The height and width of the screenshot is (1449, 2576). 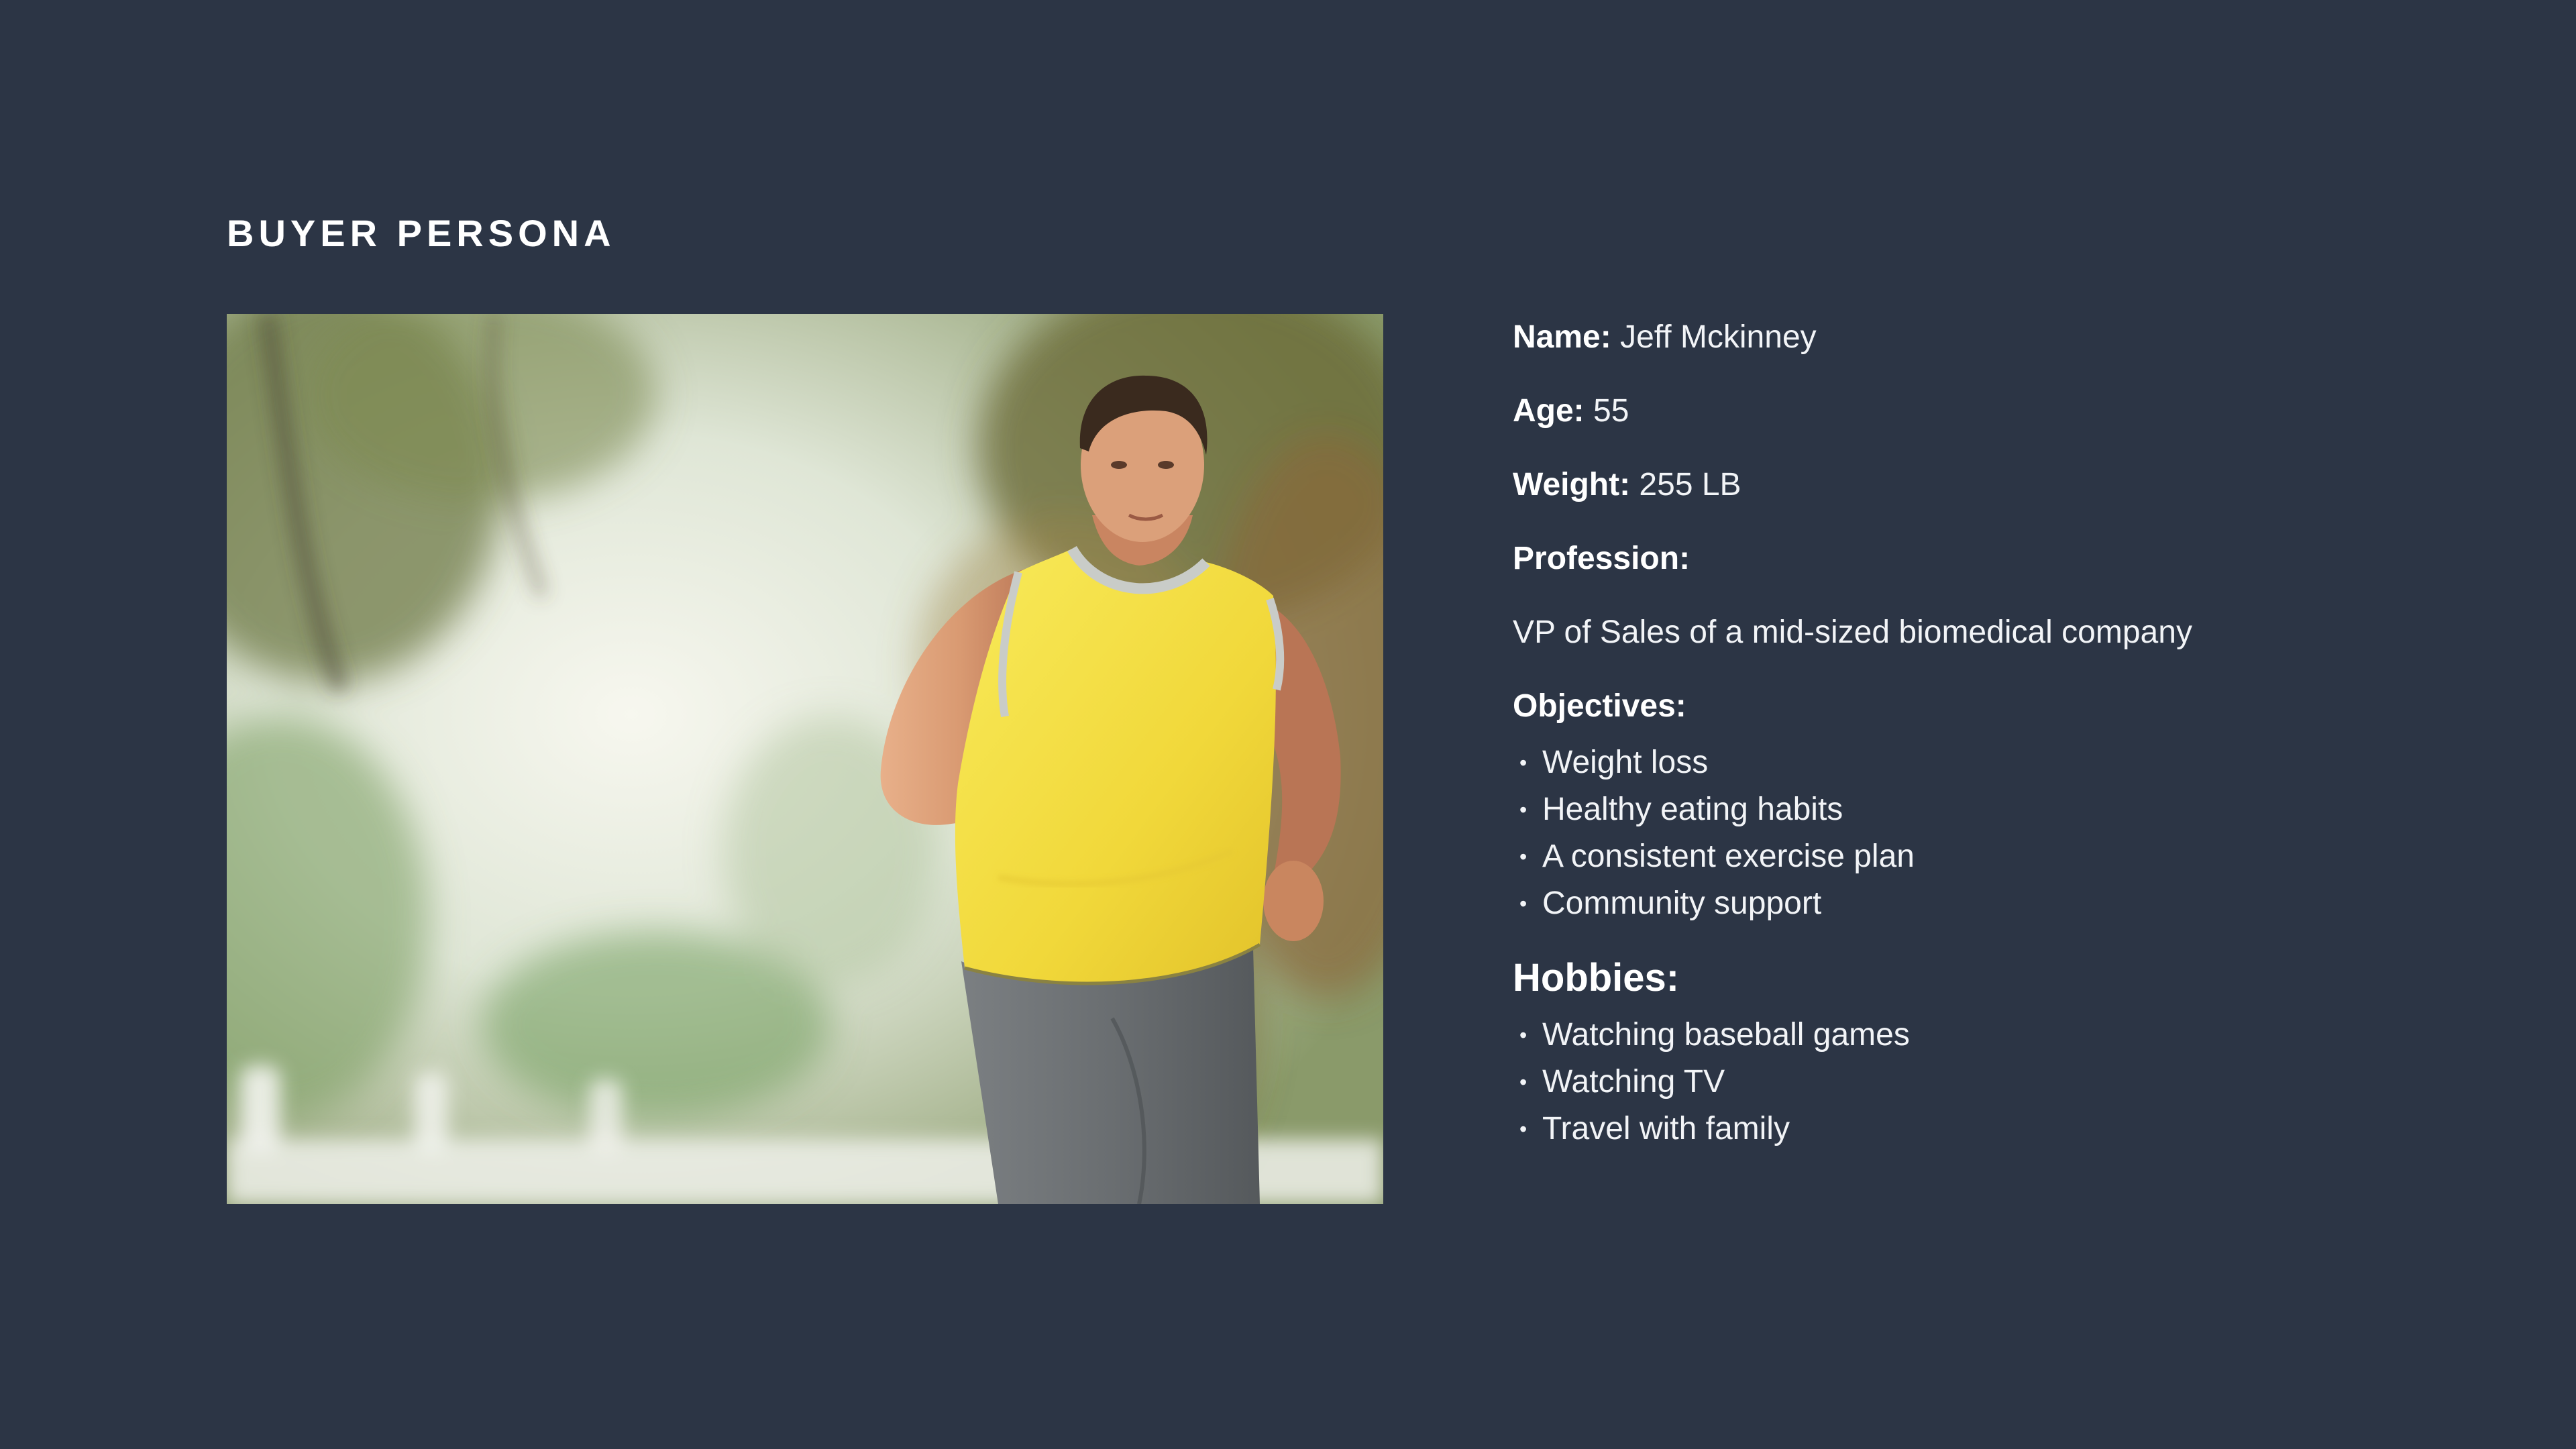 I want to click on name-field: Name: Jeff Mckinney, so click(x=1999, y=337).